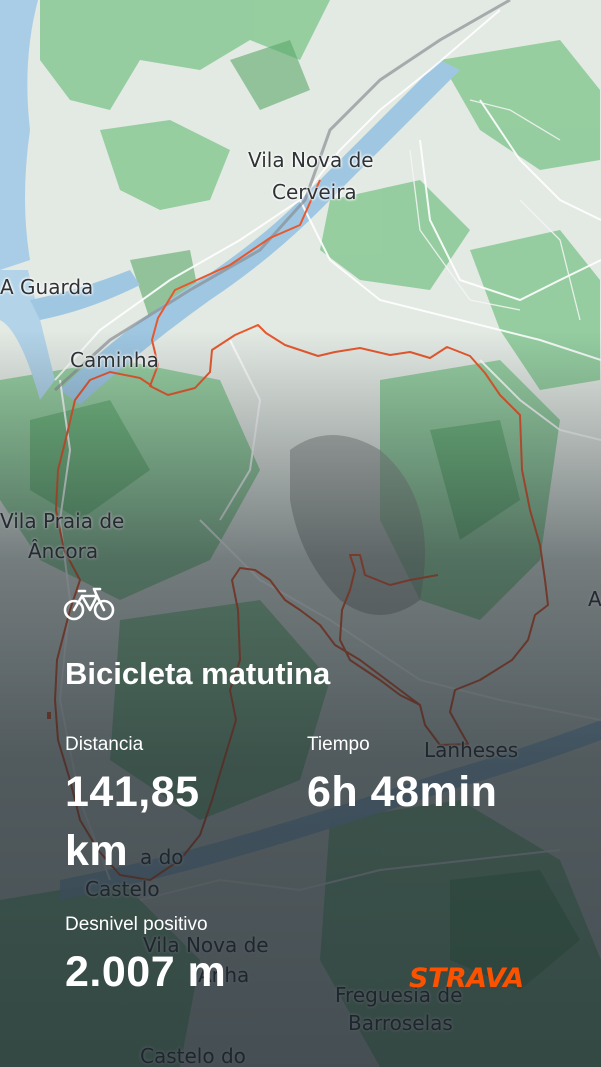 The width and height of the screenshot is (601, 1067). Describe the element at coordinates (402, 792) in the screenshot. I see `time-value: 6h 48min` at that location.